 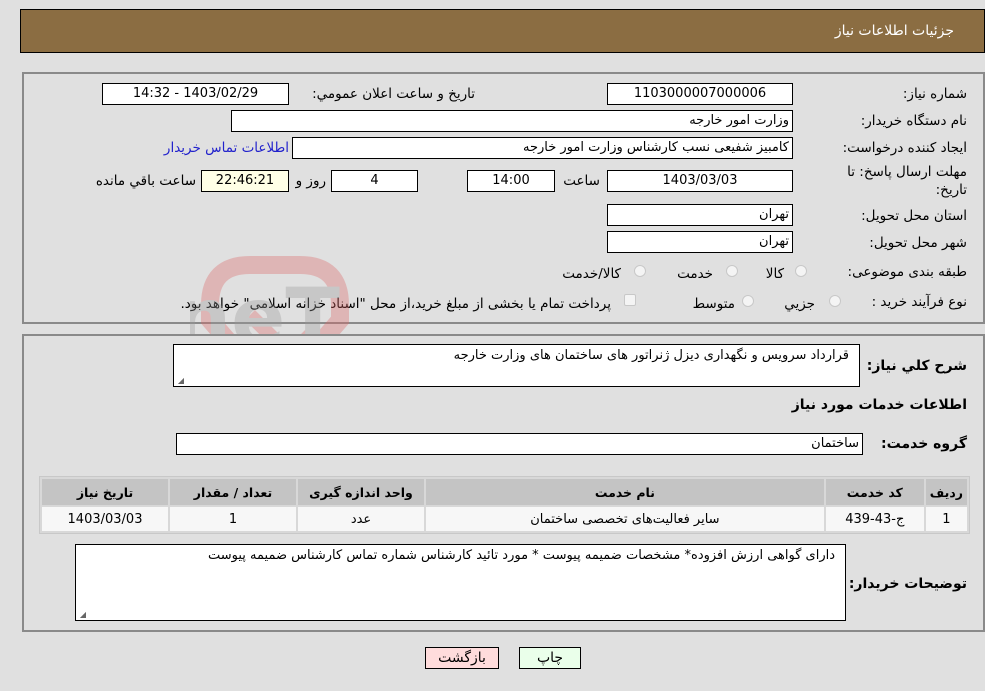 I want to click on back-button: بازگشت, so click(x=462, y=658).